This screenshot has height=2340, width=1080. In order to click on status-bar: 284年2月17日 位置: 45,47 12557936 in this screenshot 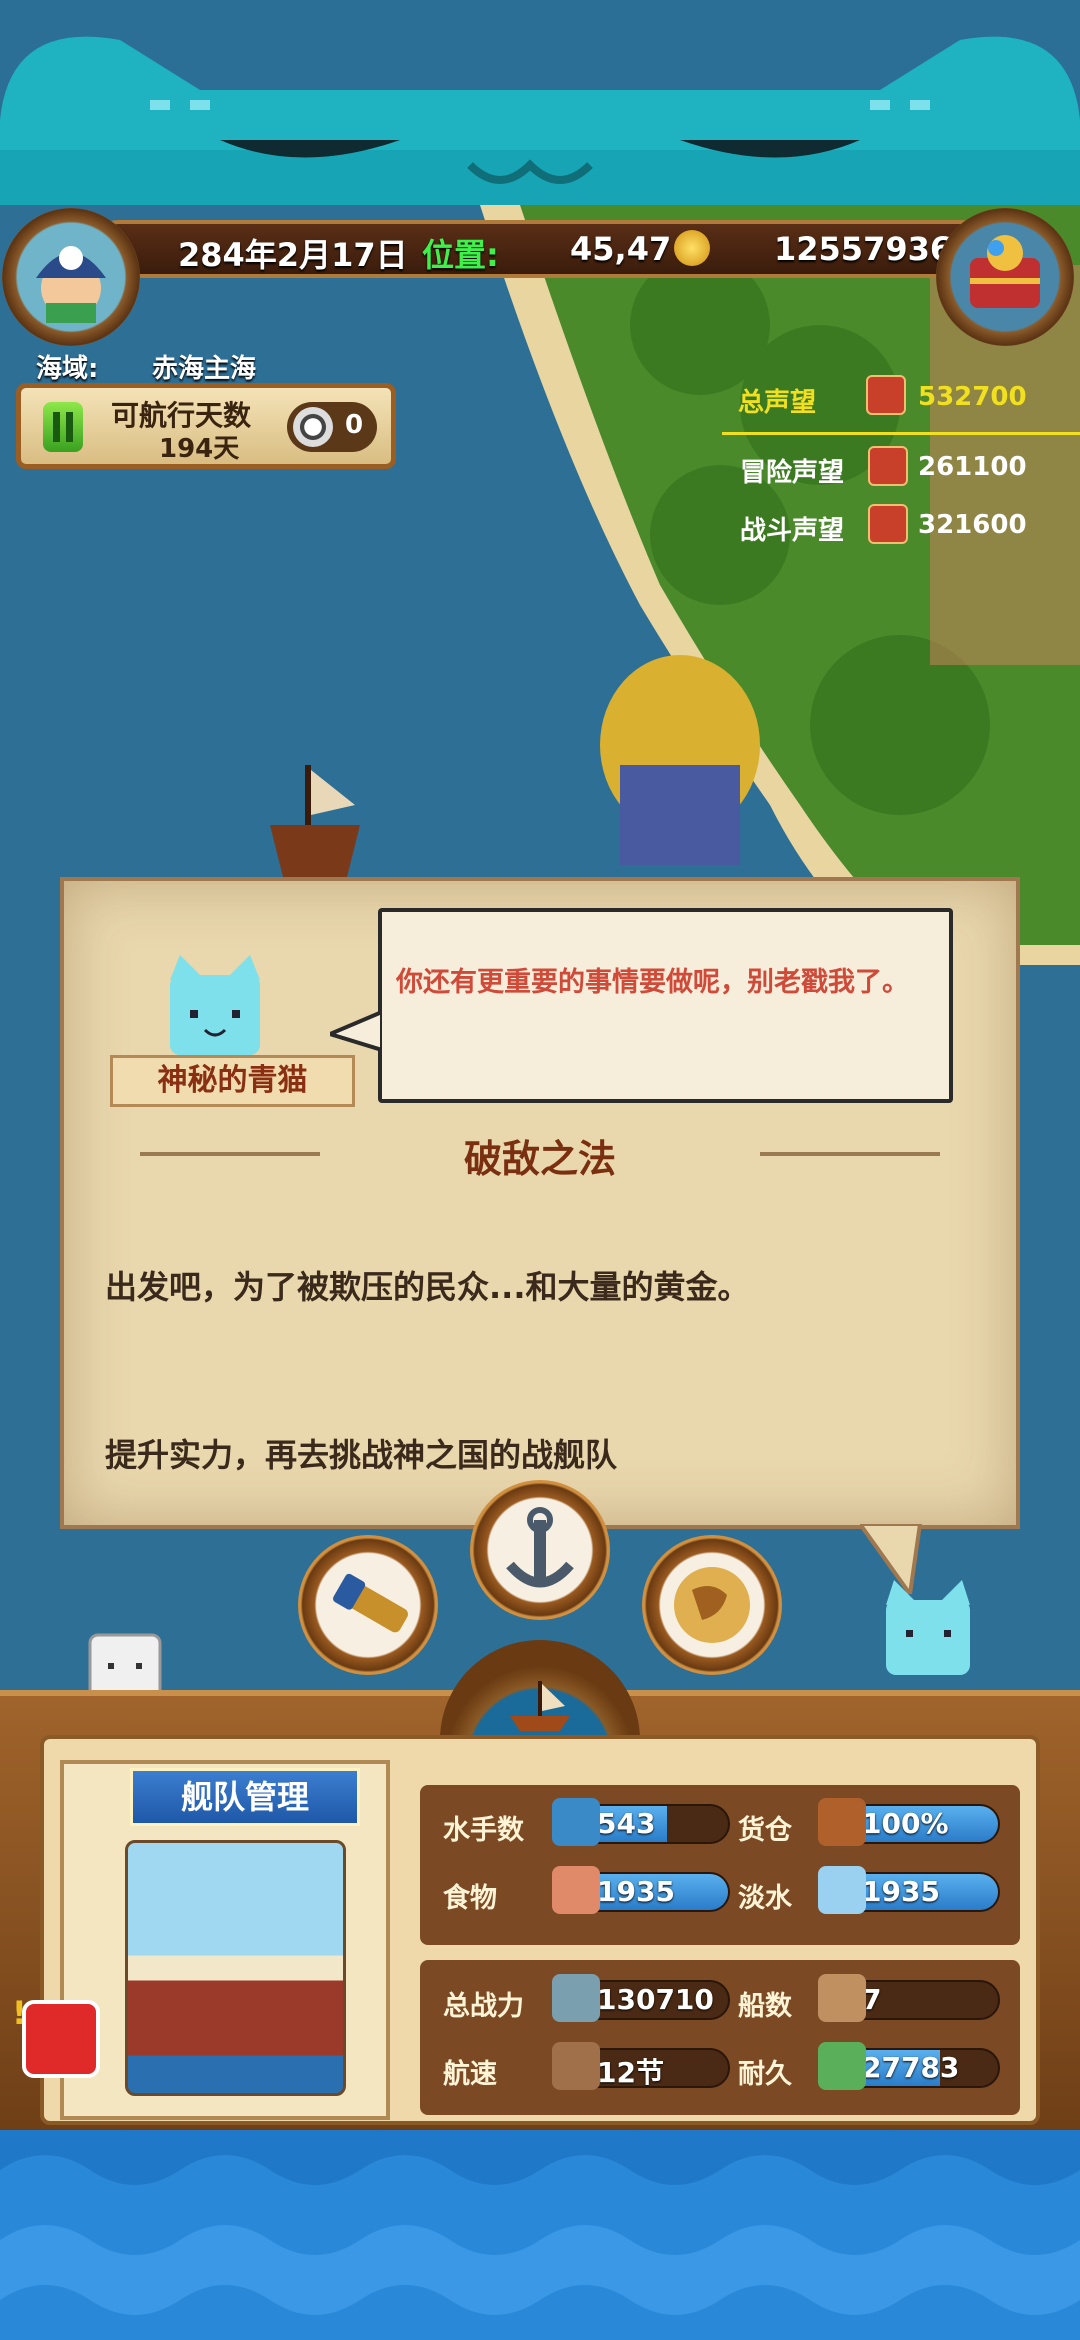, I will do `click(540, 249)`.